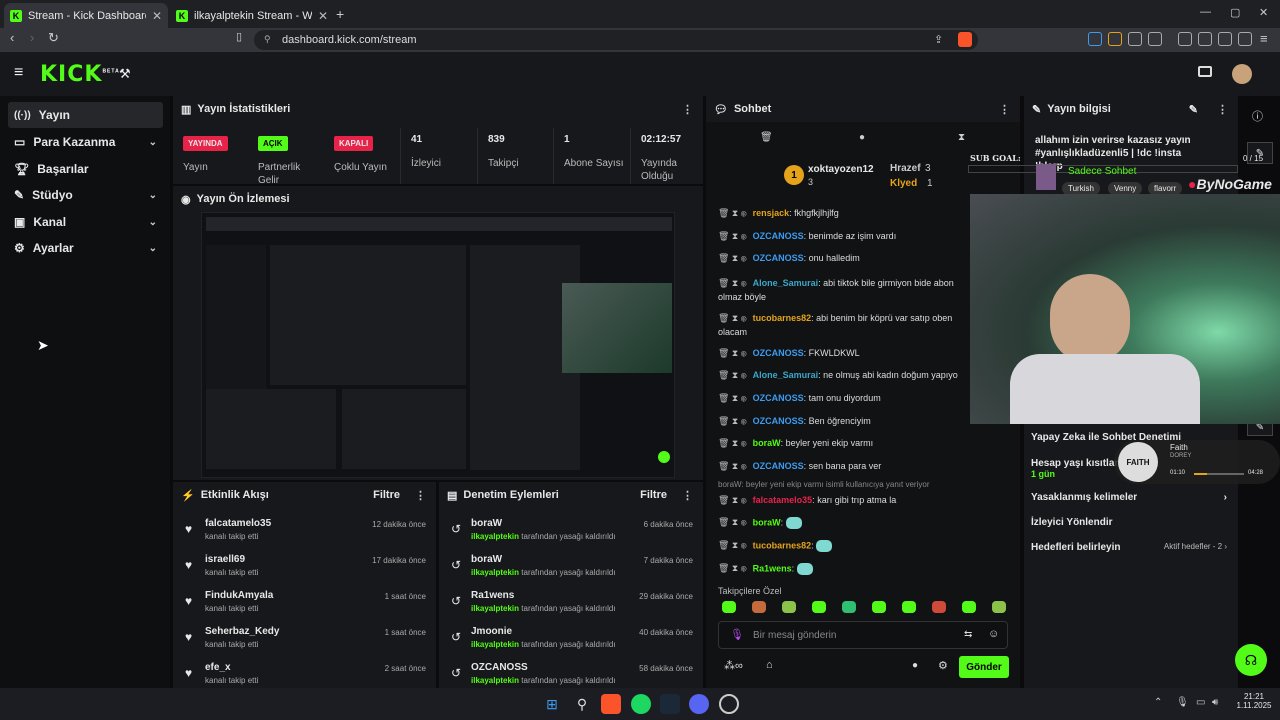 The image size is (1280, 720). What do you see at coordinates (80, 74) in the screenshot?
I see `kick-logo: KICKBETA` at bounding box center [80, 74].